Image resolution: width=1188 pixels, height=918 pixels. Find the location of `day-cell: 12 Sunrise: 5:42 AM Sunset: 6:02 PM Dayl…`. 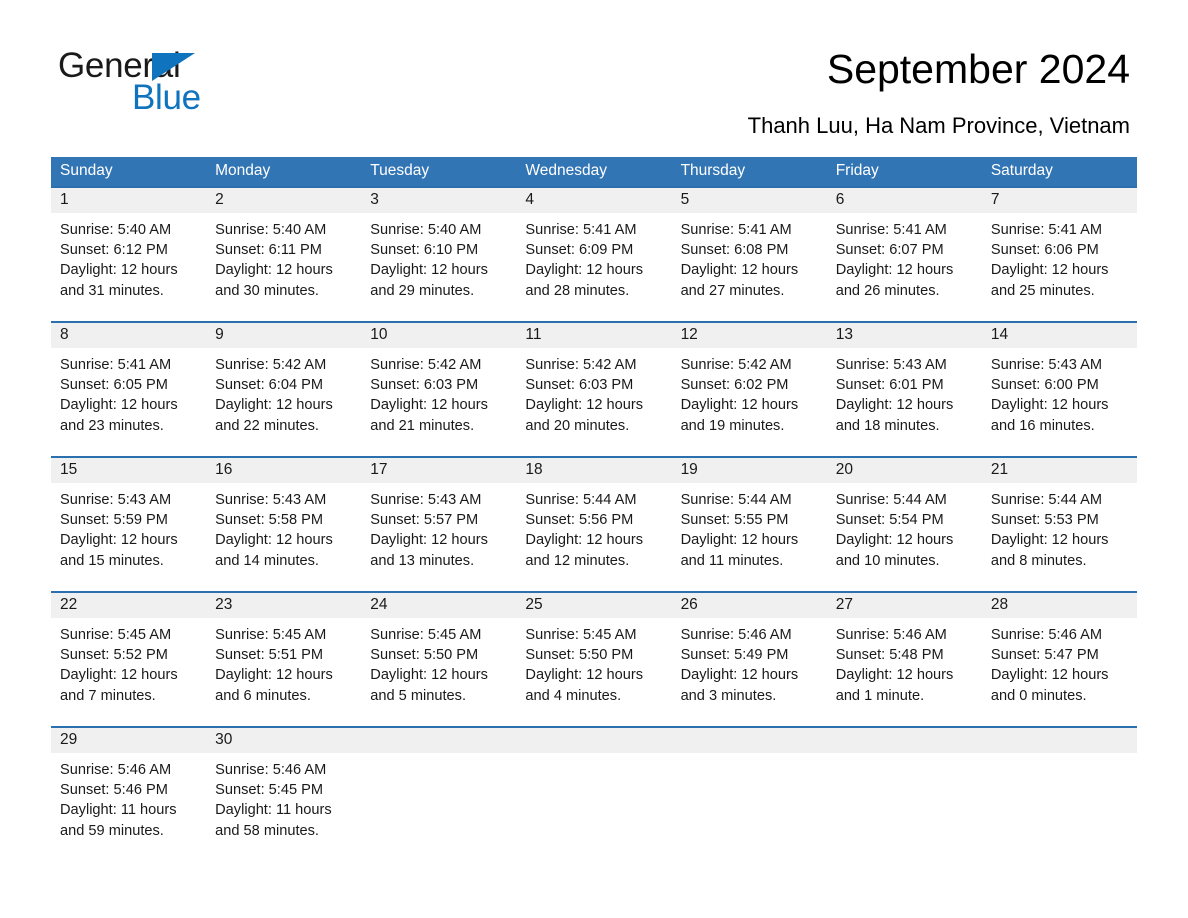

day-cell: 12 Sunrise: 5:42 AM Sunset: 6:02 PM Dayl… is located at coordinates (749, 389).